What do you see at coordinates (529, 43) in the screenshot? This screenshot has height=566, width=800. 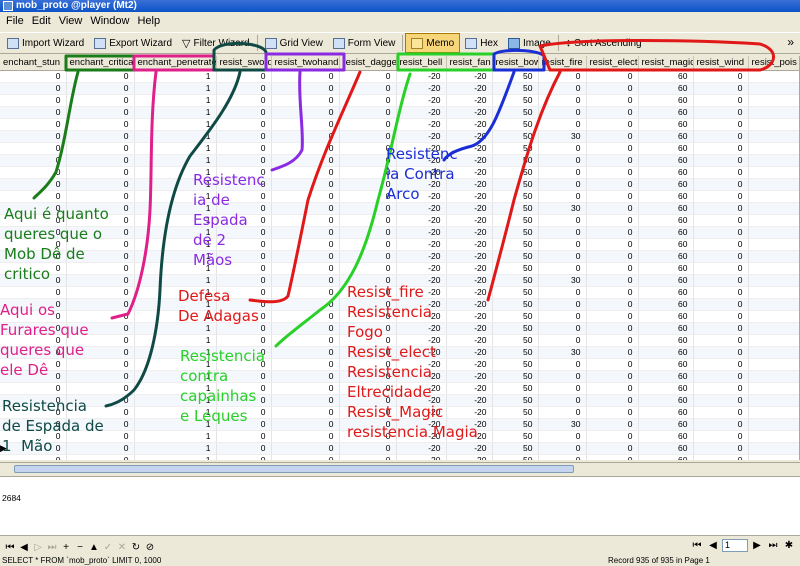 I see `image-button: Image` at bounding box center [529, 43].